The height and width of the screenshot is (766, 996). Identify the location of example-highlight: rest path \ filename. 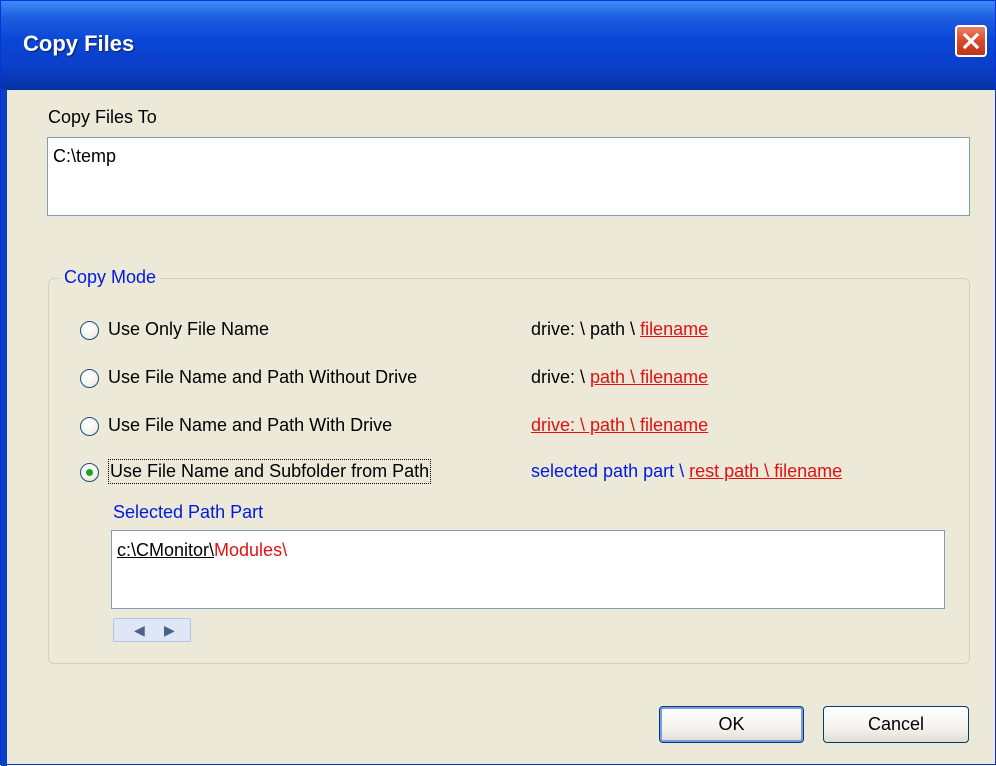
(766, 471).